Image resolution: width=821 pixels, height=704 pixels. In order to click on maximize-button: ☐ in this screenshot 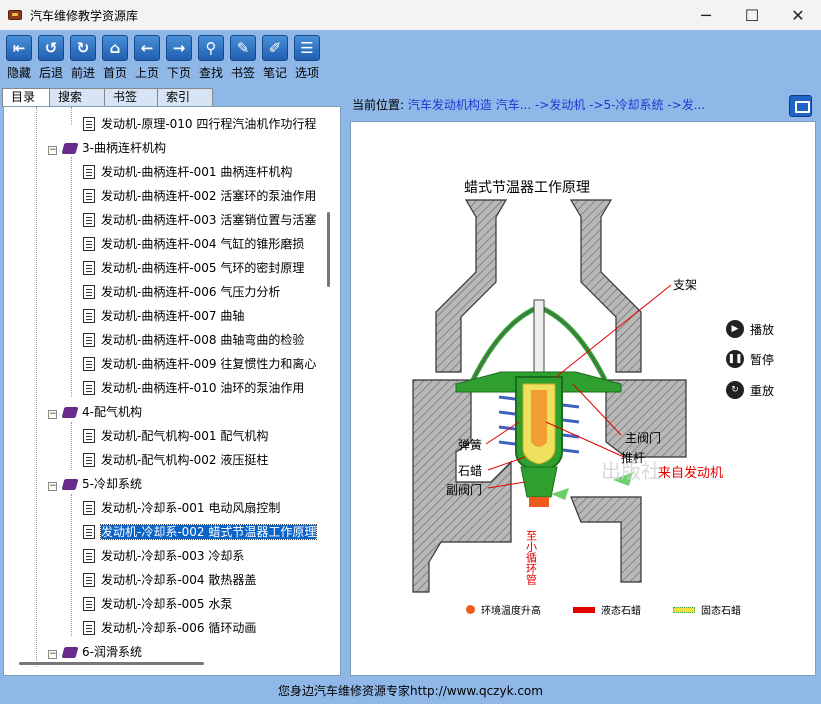, I will do `click(752, 15)`.